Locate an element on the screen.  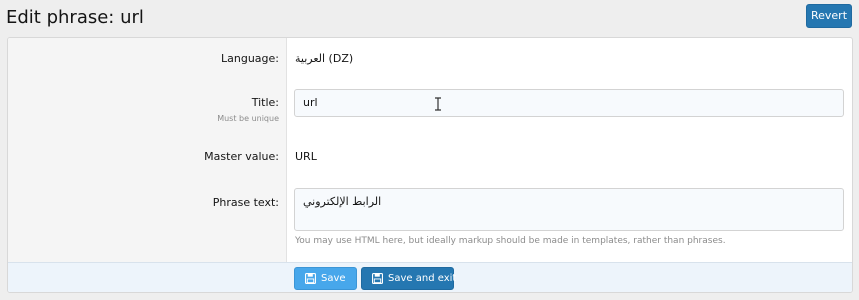
title-hint: Must be unique is located at coordinates (248, 118).